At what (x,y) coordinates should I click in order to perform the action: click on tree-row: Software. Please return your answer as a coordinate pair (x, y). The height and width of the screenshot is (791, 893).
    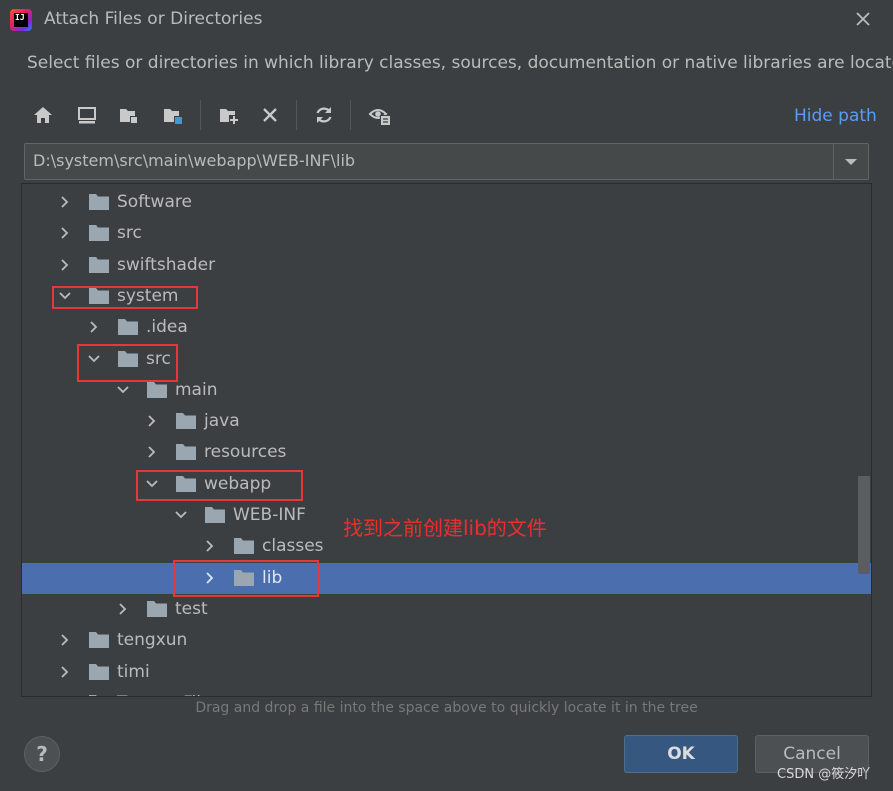
    Looking at the image, I should click on (446, 202).